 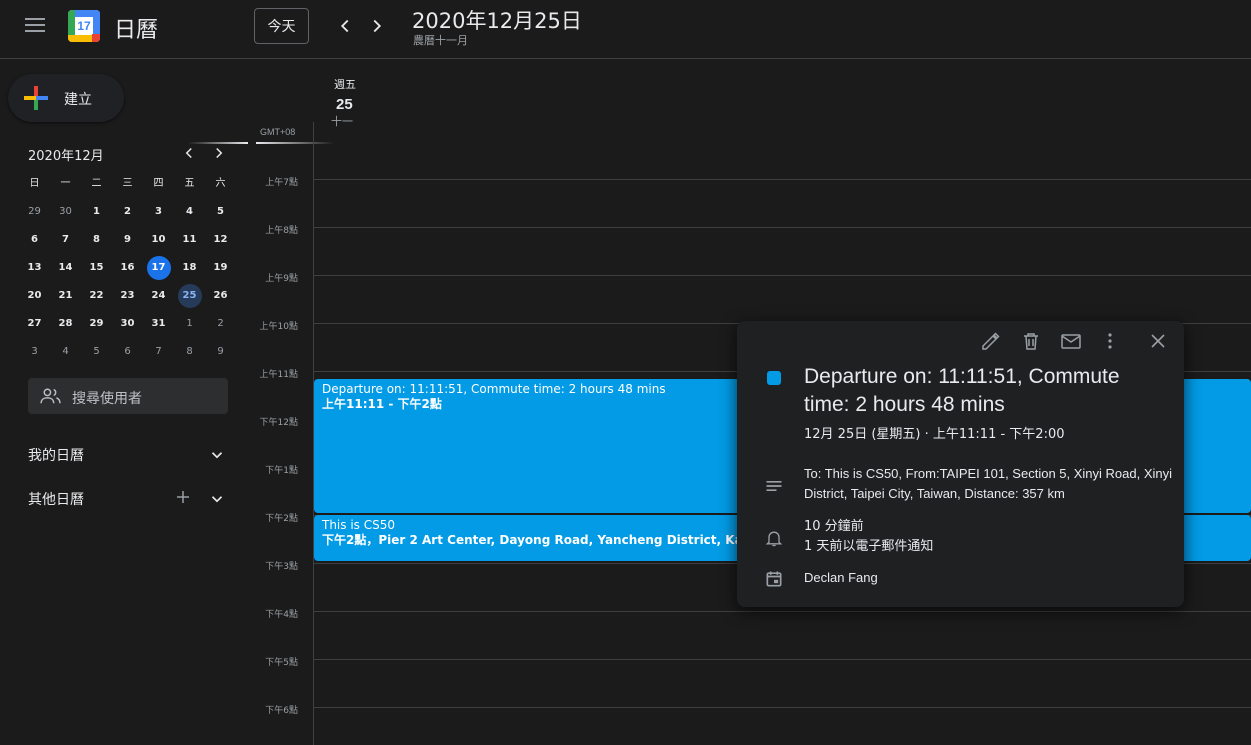 What do you see at coordinates (158, 268) in the screenshot?
I see `mini-day-cell: 17` at bounding box center [158, 268].